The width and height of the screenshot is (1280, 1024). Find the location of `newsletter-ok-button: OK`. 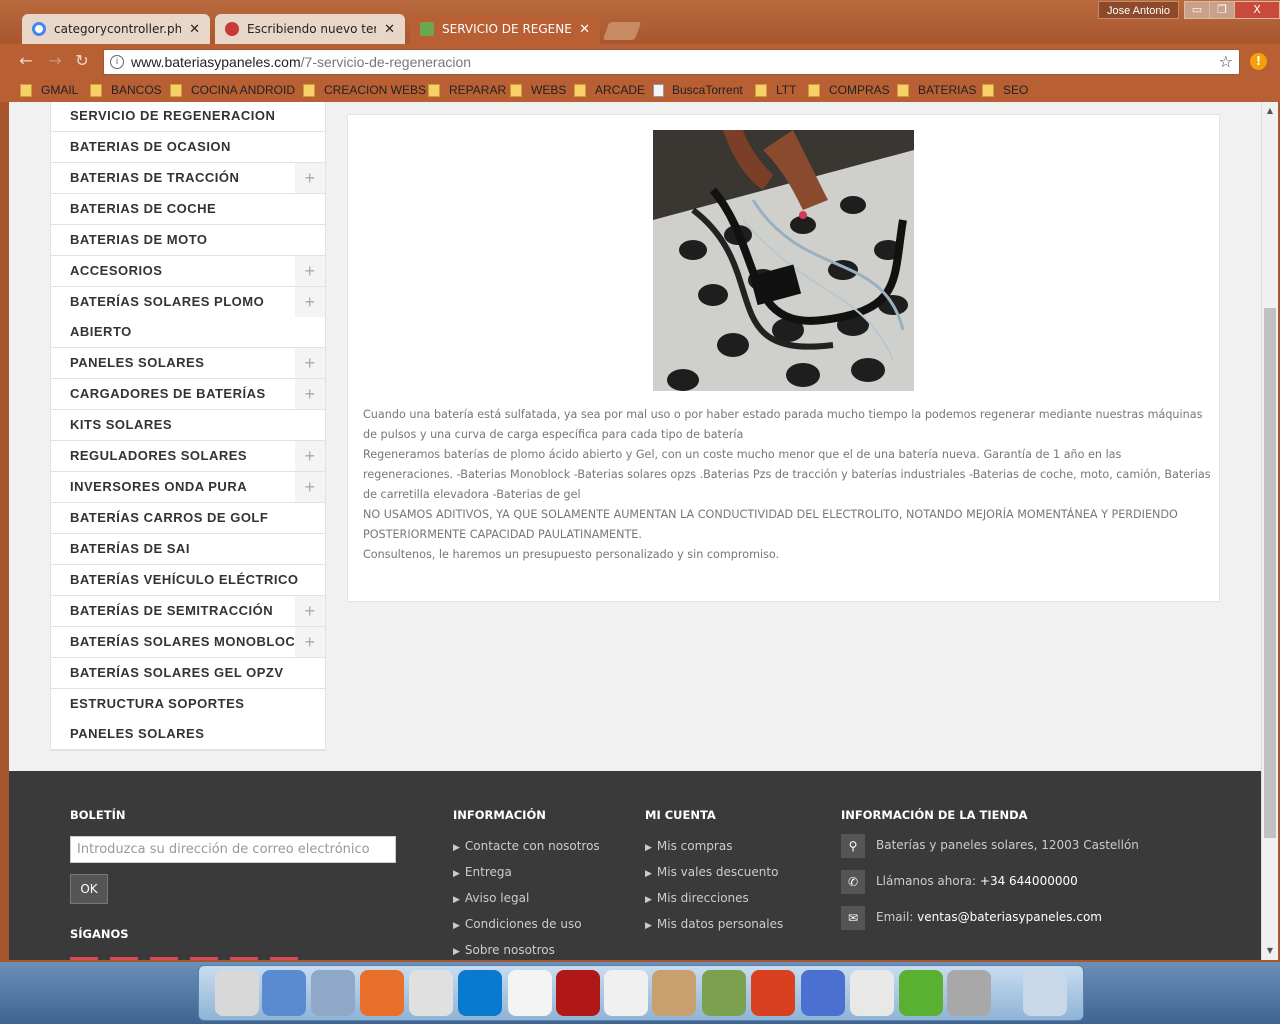

newsletter-ok-button: OK is located at coordinates (89, 889).